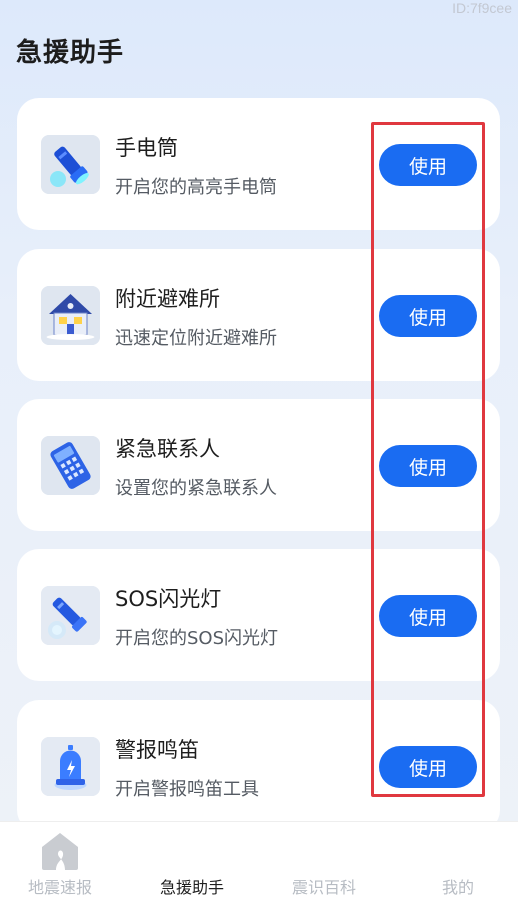 The image size is (518, 899). I want to click on use-button-emergency-contact: 使用, so click(428, 466).